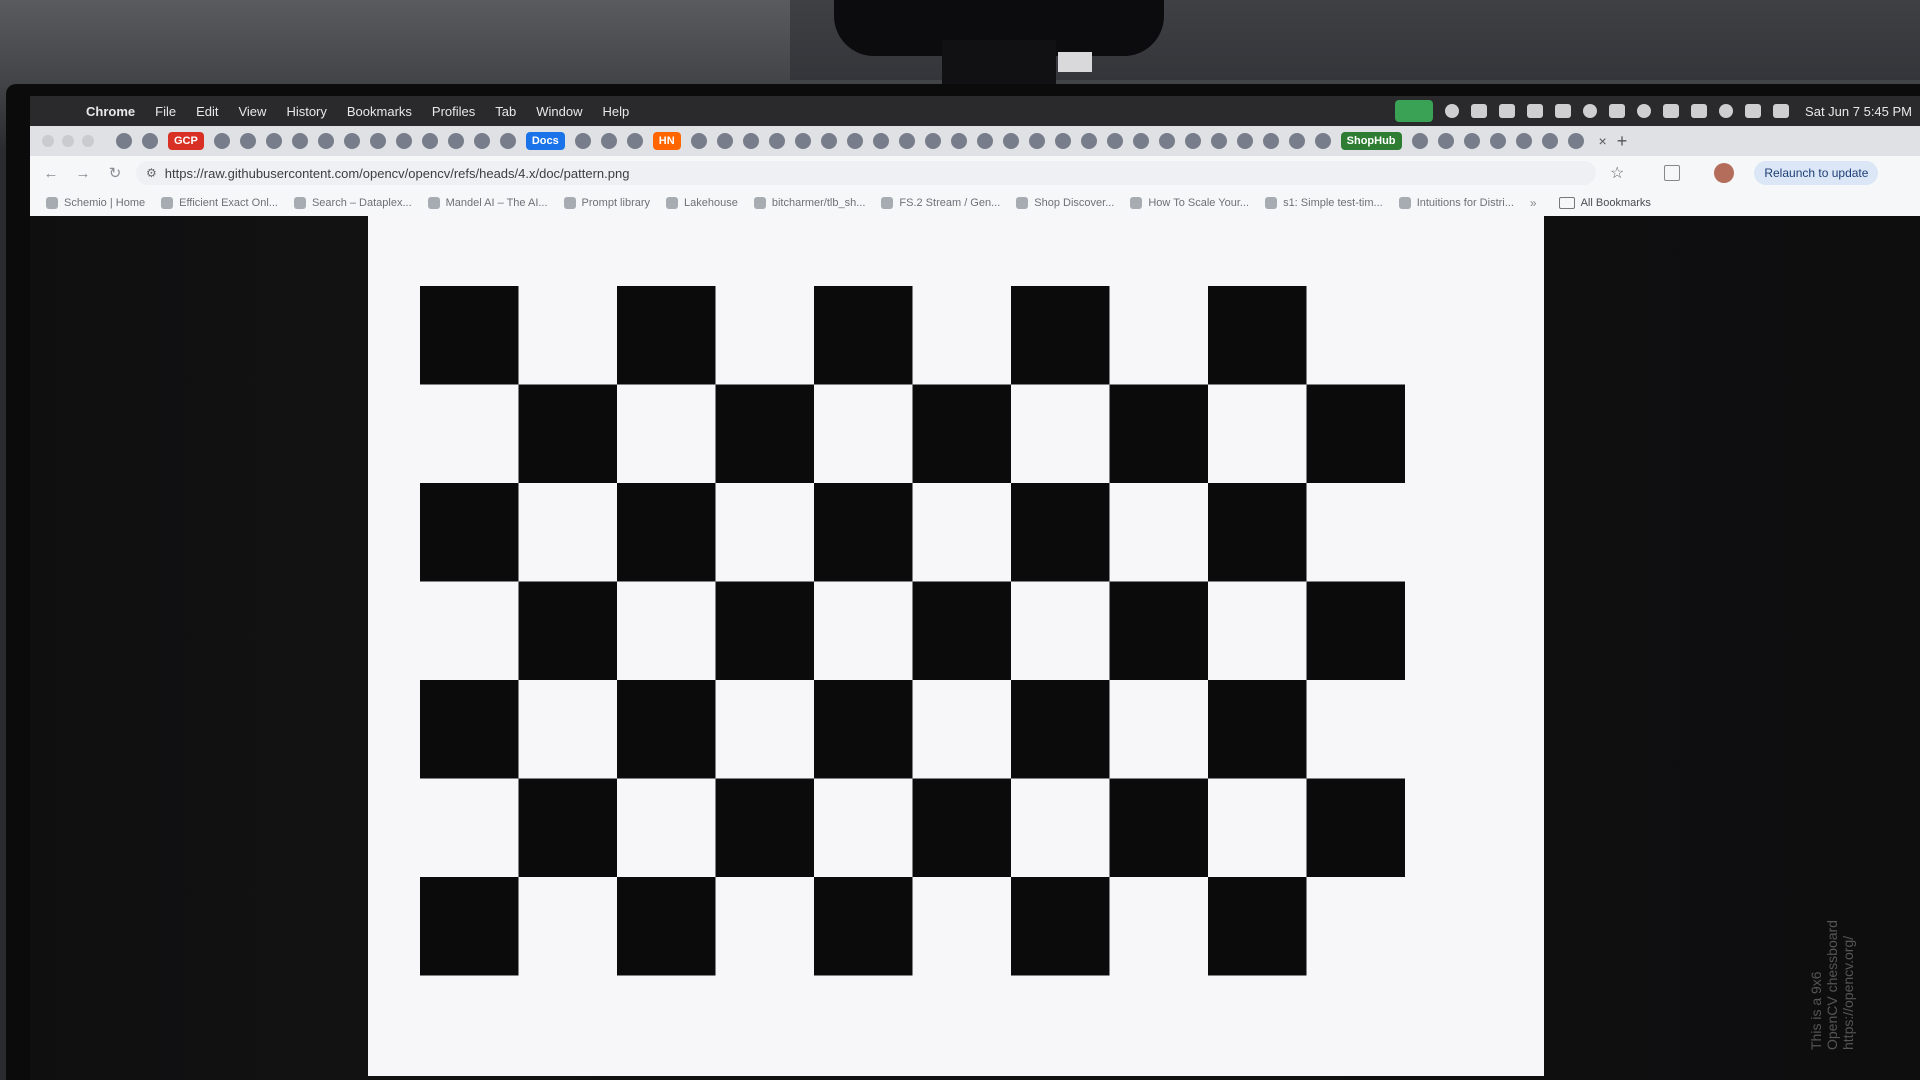 Image resolution: width=1920 pixels, height=1080 pixels. What do you see at coordinates (1507, 111) in the screenshot?
I see `clipboard-icon` at bounding box center [1507, 111].